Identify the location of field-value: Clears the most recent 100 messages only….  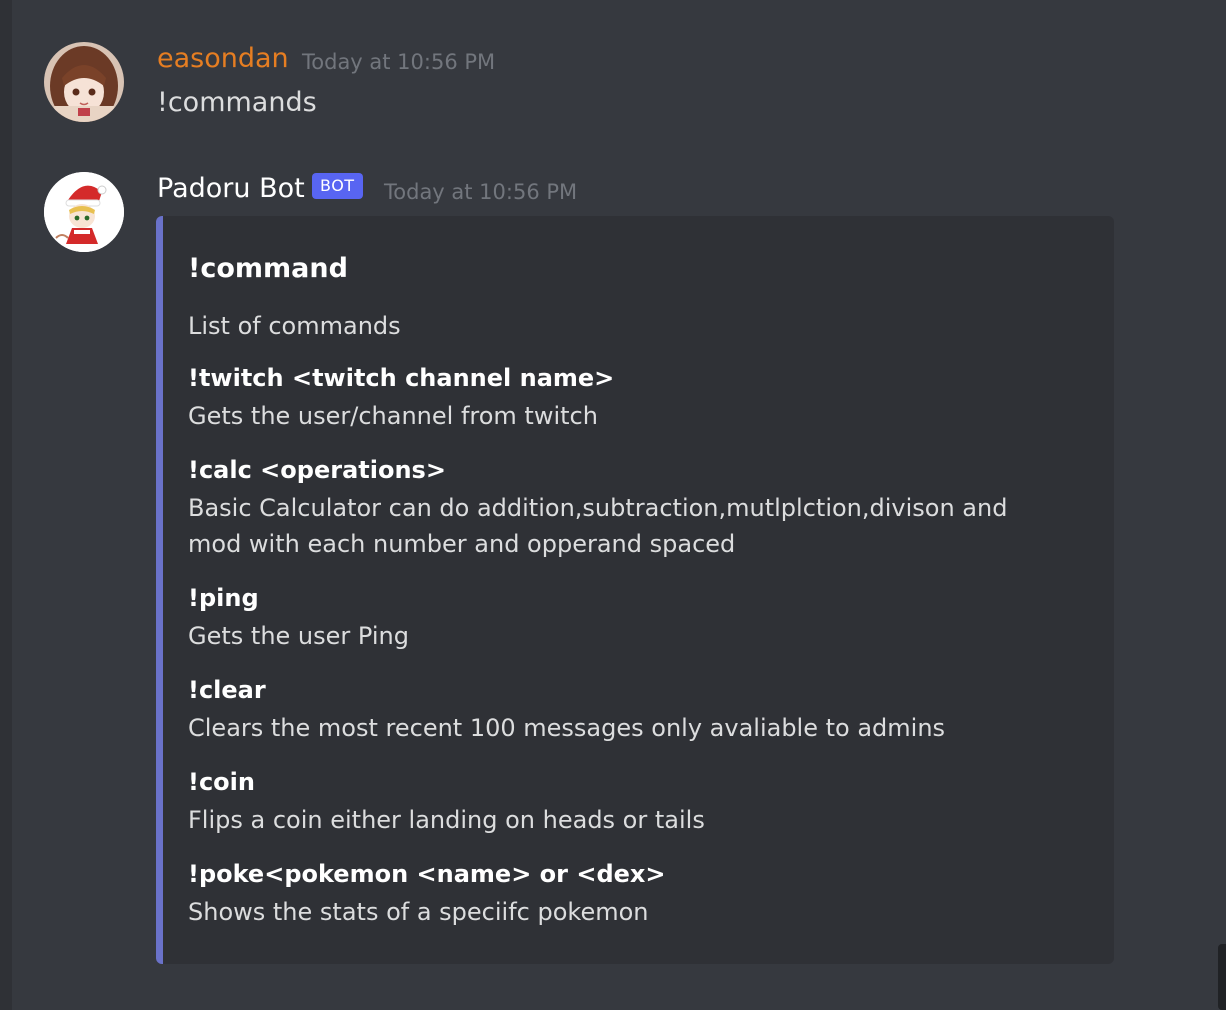
(567, 728).